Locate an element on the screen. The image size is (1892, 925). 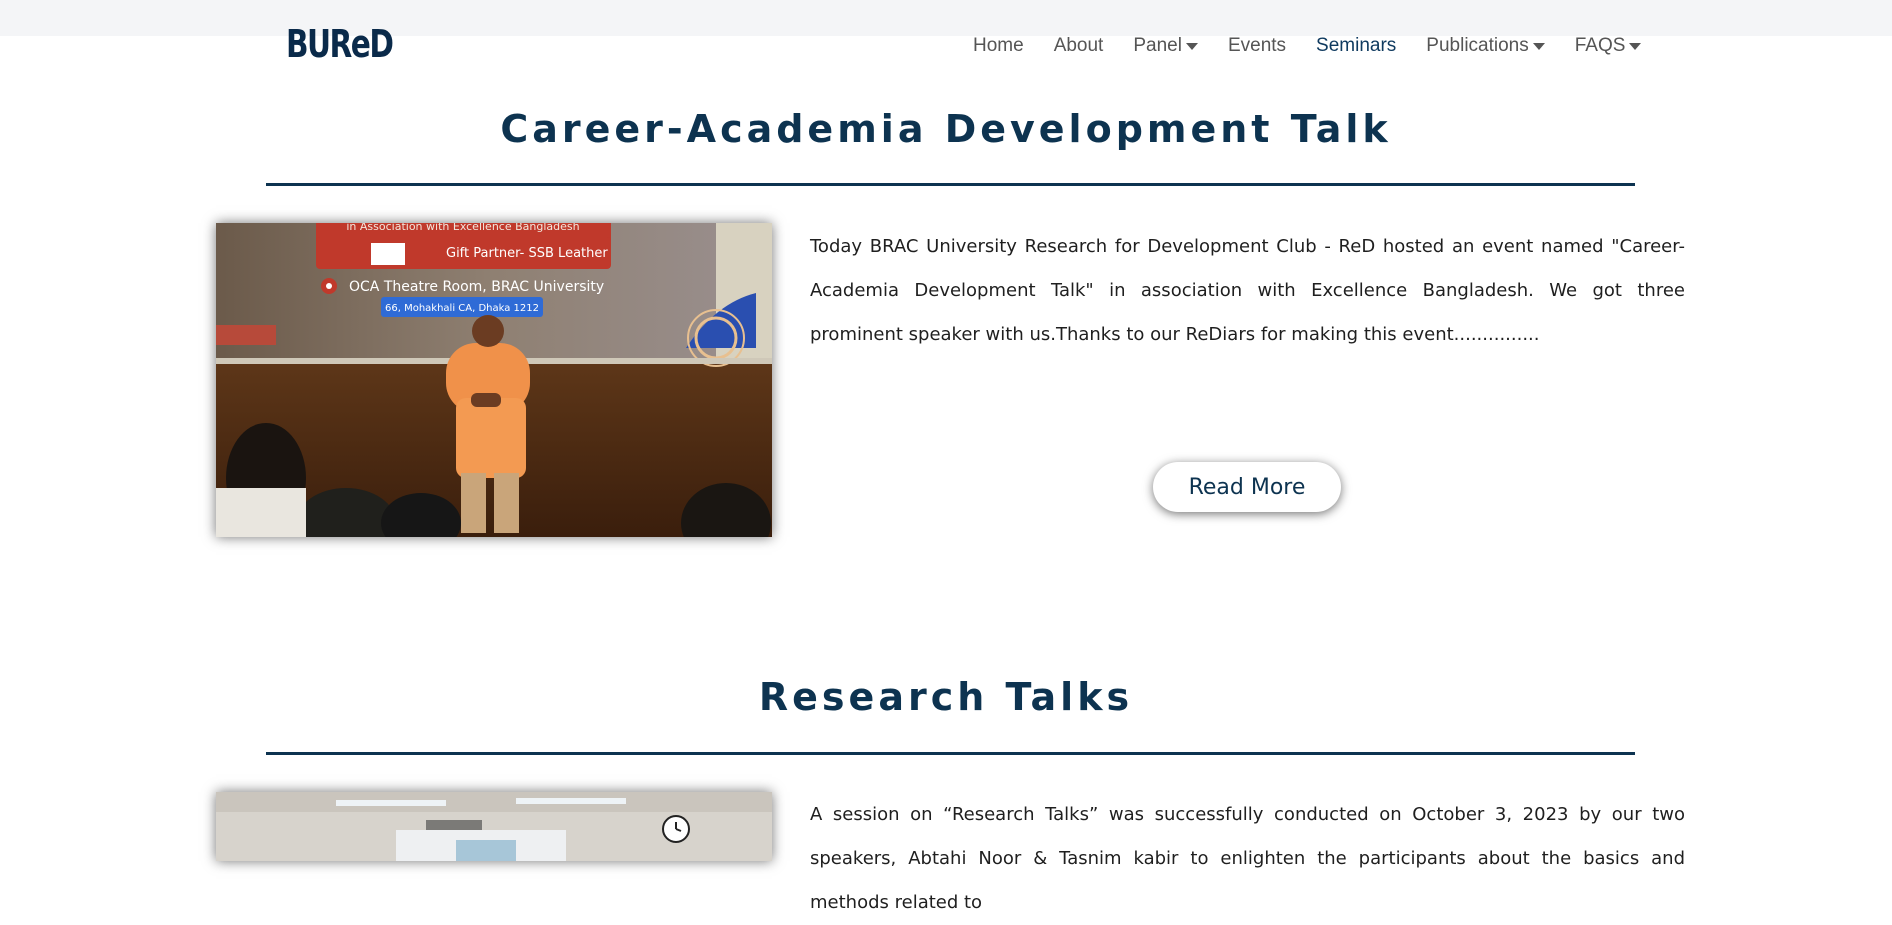
nav-events-label: Events is located at coordinates (1257, 45).